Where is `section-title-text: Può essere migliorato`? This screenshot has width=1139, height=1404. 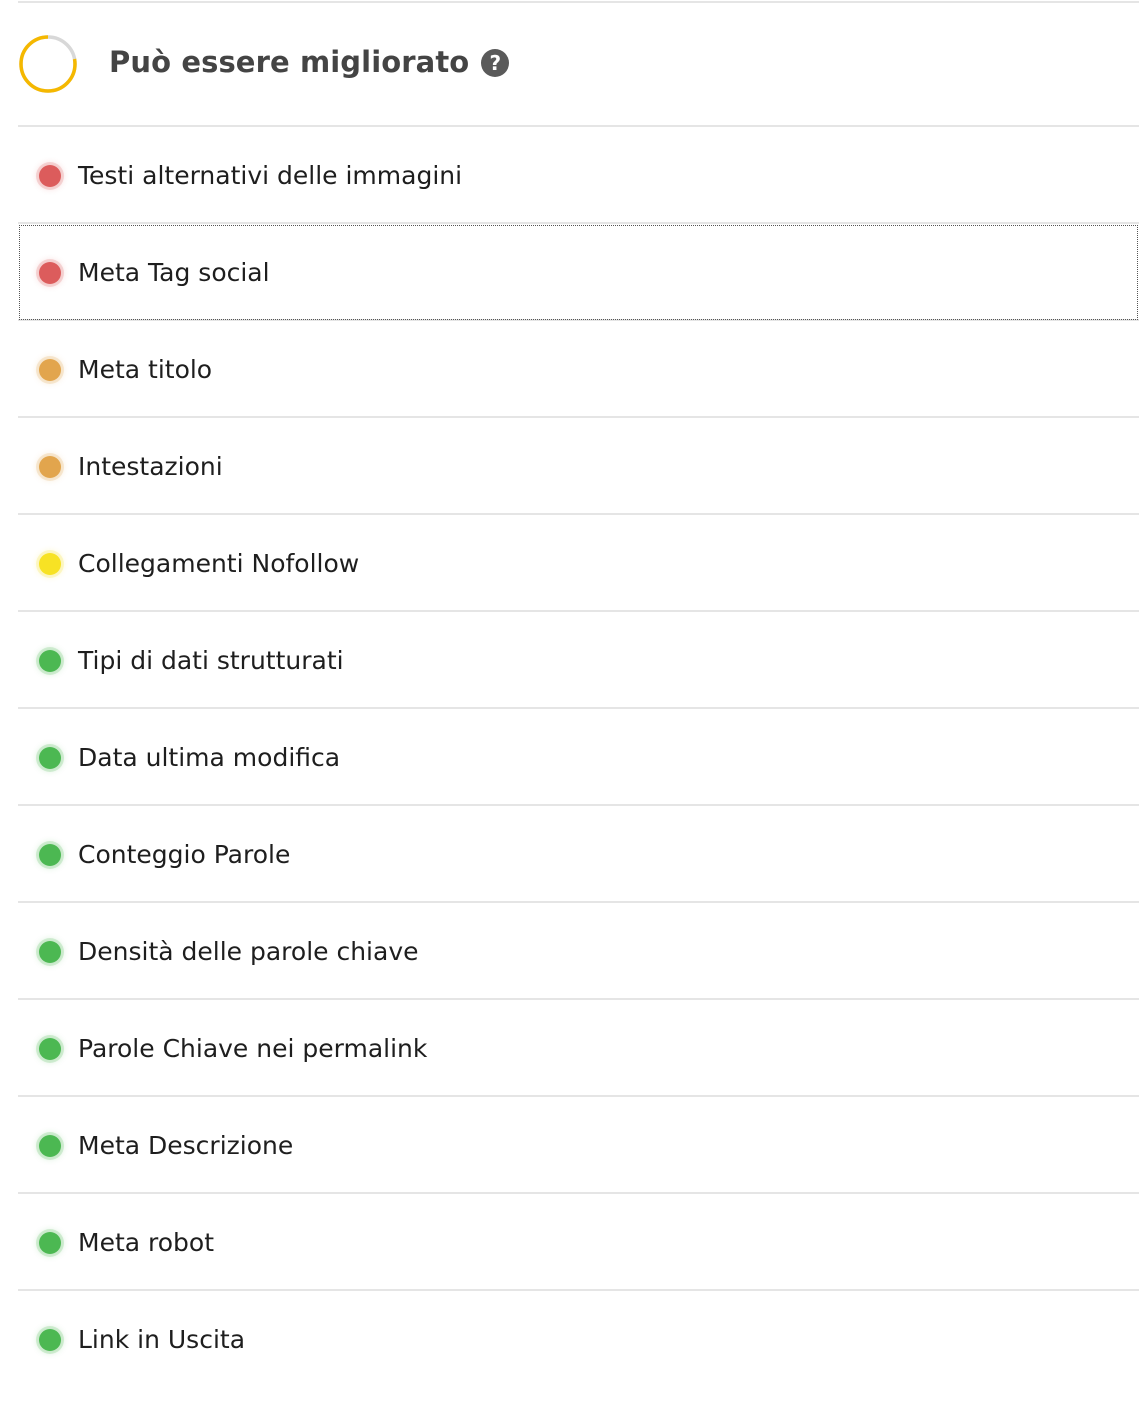 section-title-text: Può essere migliorato is located at coordinates (289, 62).